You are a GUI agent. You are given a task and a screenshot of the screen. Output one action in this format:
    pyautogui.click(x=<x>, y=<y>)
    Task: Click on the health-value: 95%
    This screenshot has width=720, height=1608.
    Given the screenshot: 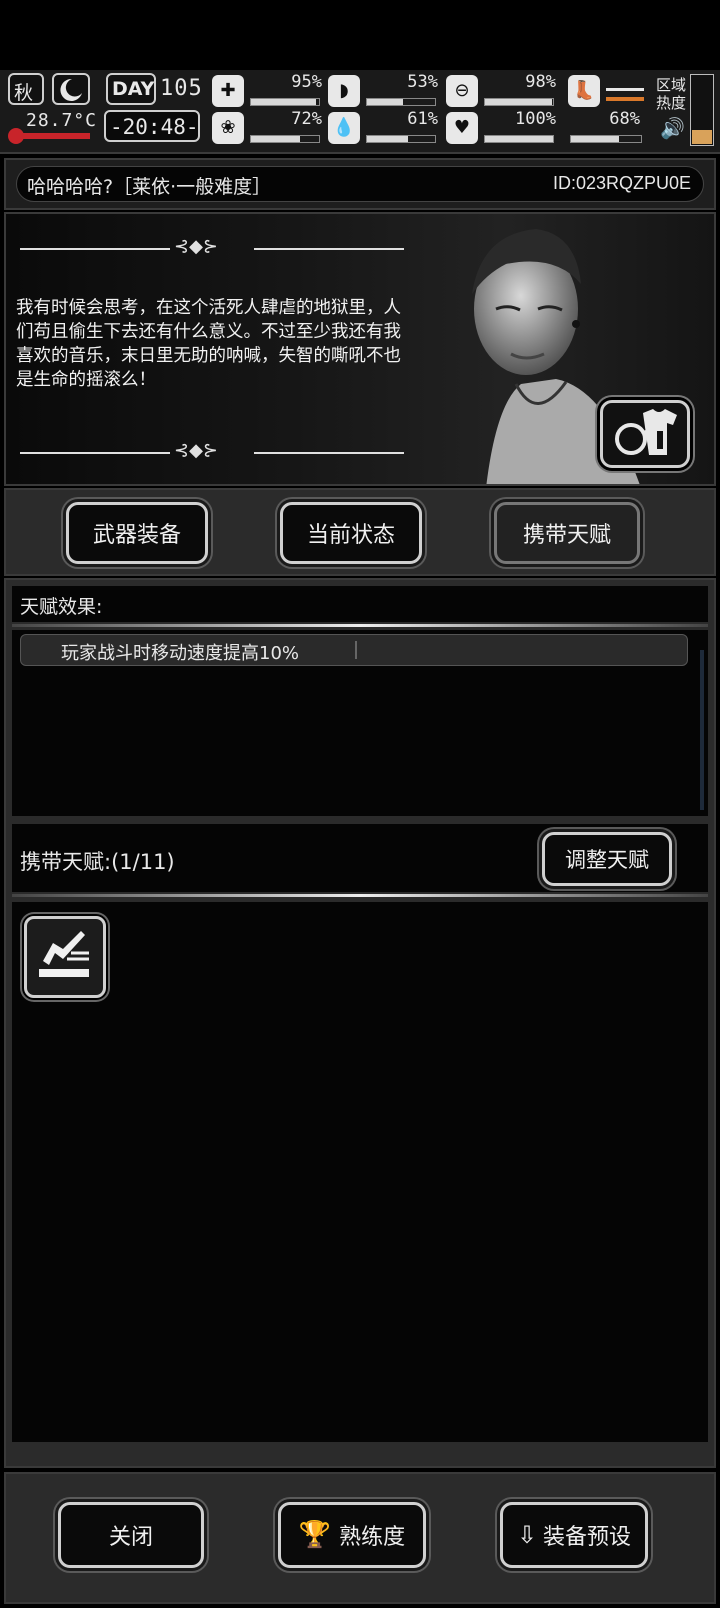 What is the action you would take?
    pyautogui.click(x=306, y=82)
    